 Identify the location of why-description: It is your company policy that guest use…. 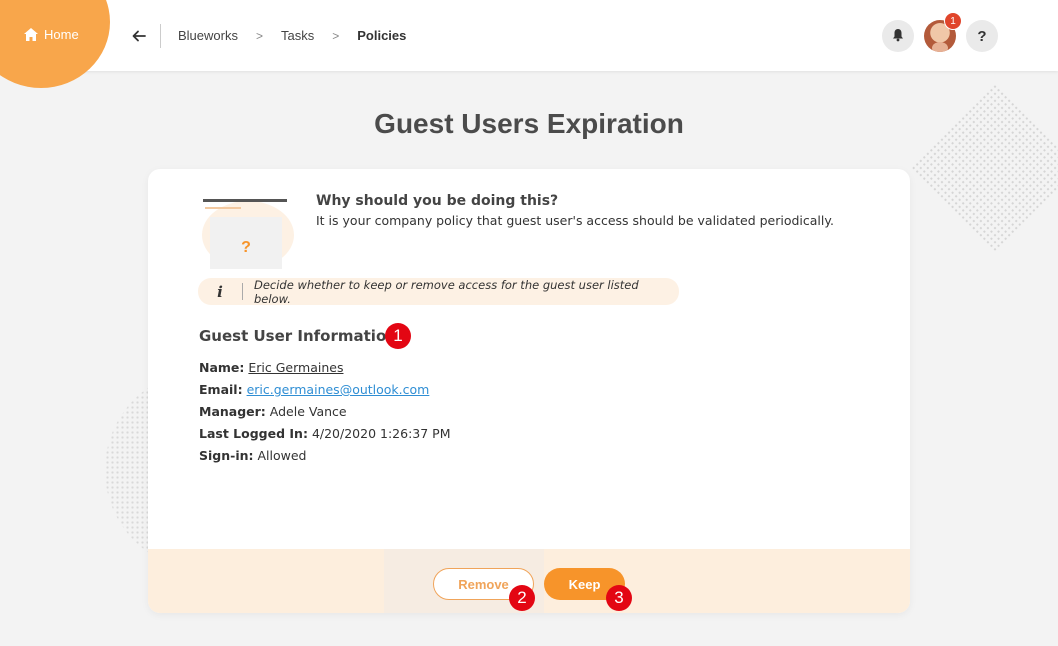
(575, 220).